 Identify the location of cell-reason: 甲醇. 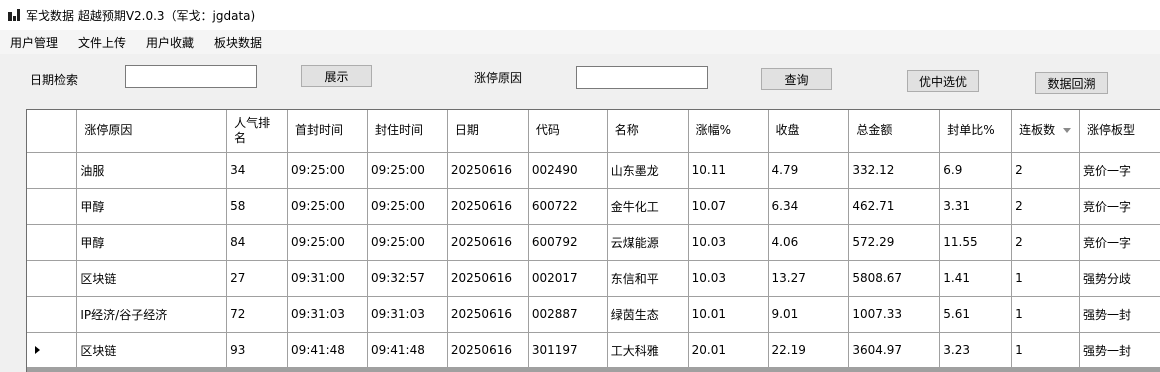
(152, 242).